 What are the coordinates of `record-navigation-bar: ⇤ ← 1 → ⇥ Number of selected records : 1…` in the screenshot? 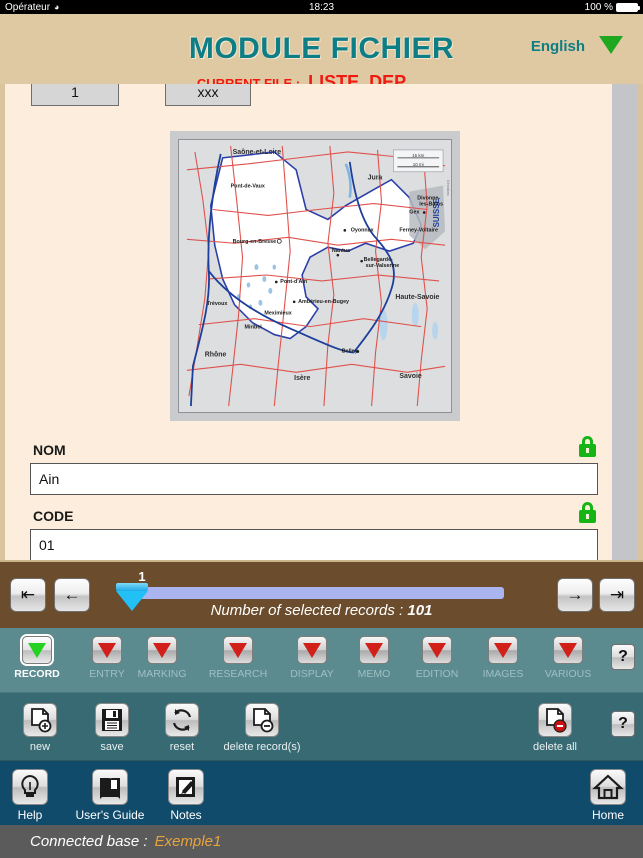 It's located at (321, 594).